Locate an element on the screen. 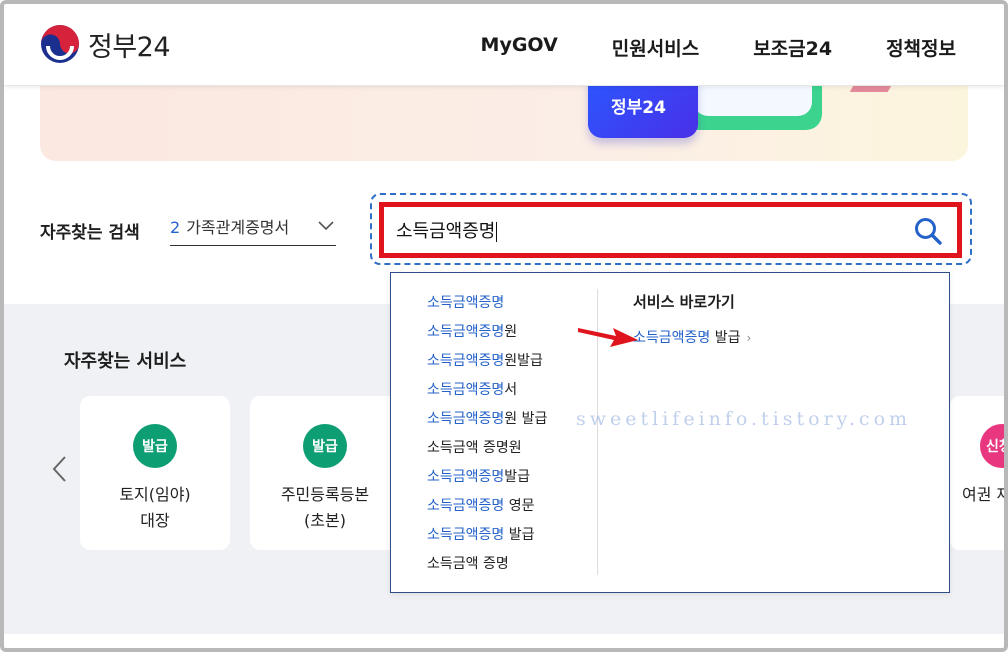 The height and width of the screenshot is (652, 1008). suggestion-item: 소득금액증명서 is located at coordinates (472, 389).